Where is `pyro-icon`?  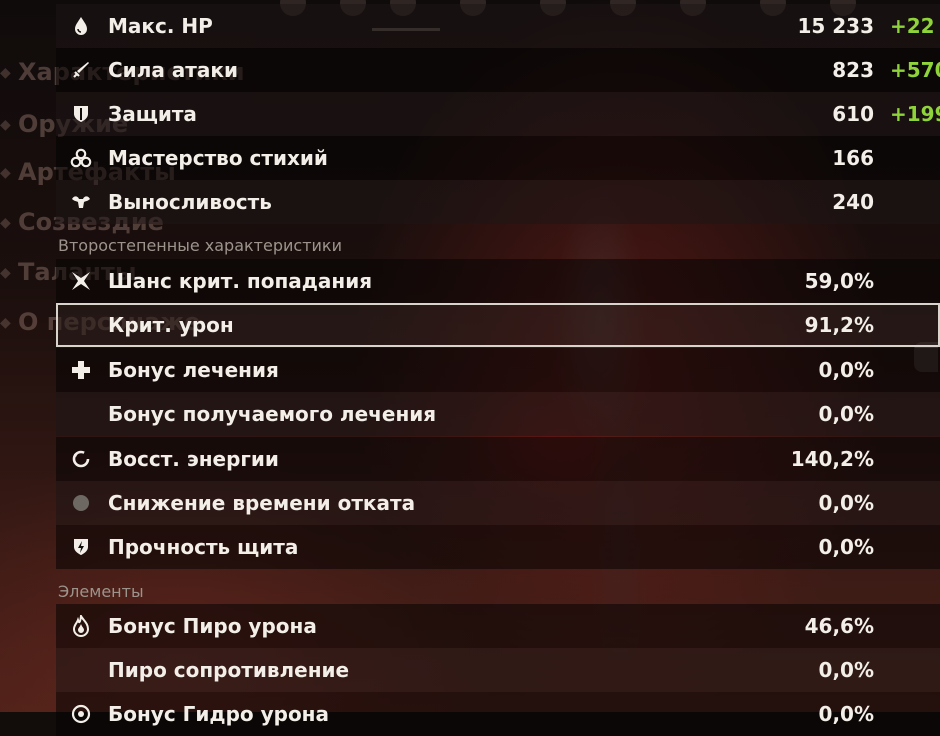 pyro-icon is located at coordinates (81, 626).